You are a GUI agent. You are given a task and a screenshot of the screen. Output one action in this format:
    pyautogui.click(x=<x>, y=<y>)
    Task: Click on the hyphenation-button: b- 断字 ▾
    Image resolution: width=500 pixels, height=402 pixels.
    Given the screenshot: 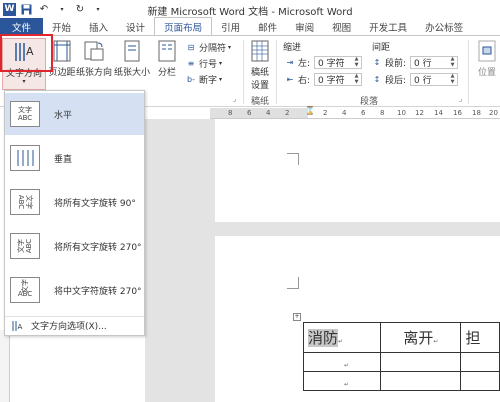 What is the action you would take?
    pyautogui.click(x=203, y=79)
    